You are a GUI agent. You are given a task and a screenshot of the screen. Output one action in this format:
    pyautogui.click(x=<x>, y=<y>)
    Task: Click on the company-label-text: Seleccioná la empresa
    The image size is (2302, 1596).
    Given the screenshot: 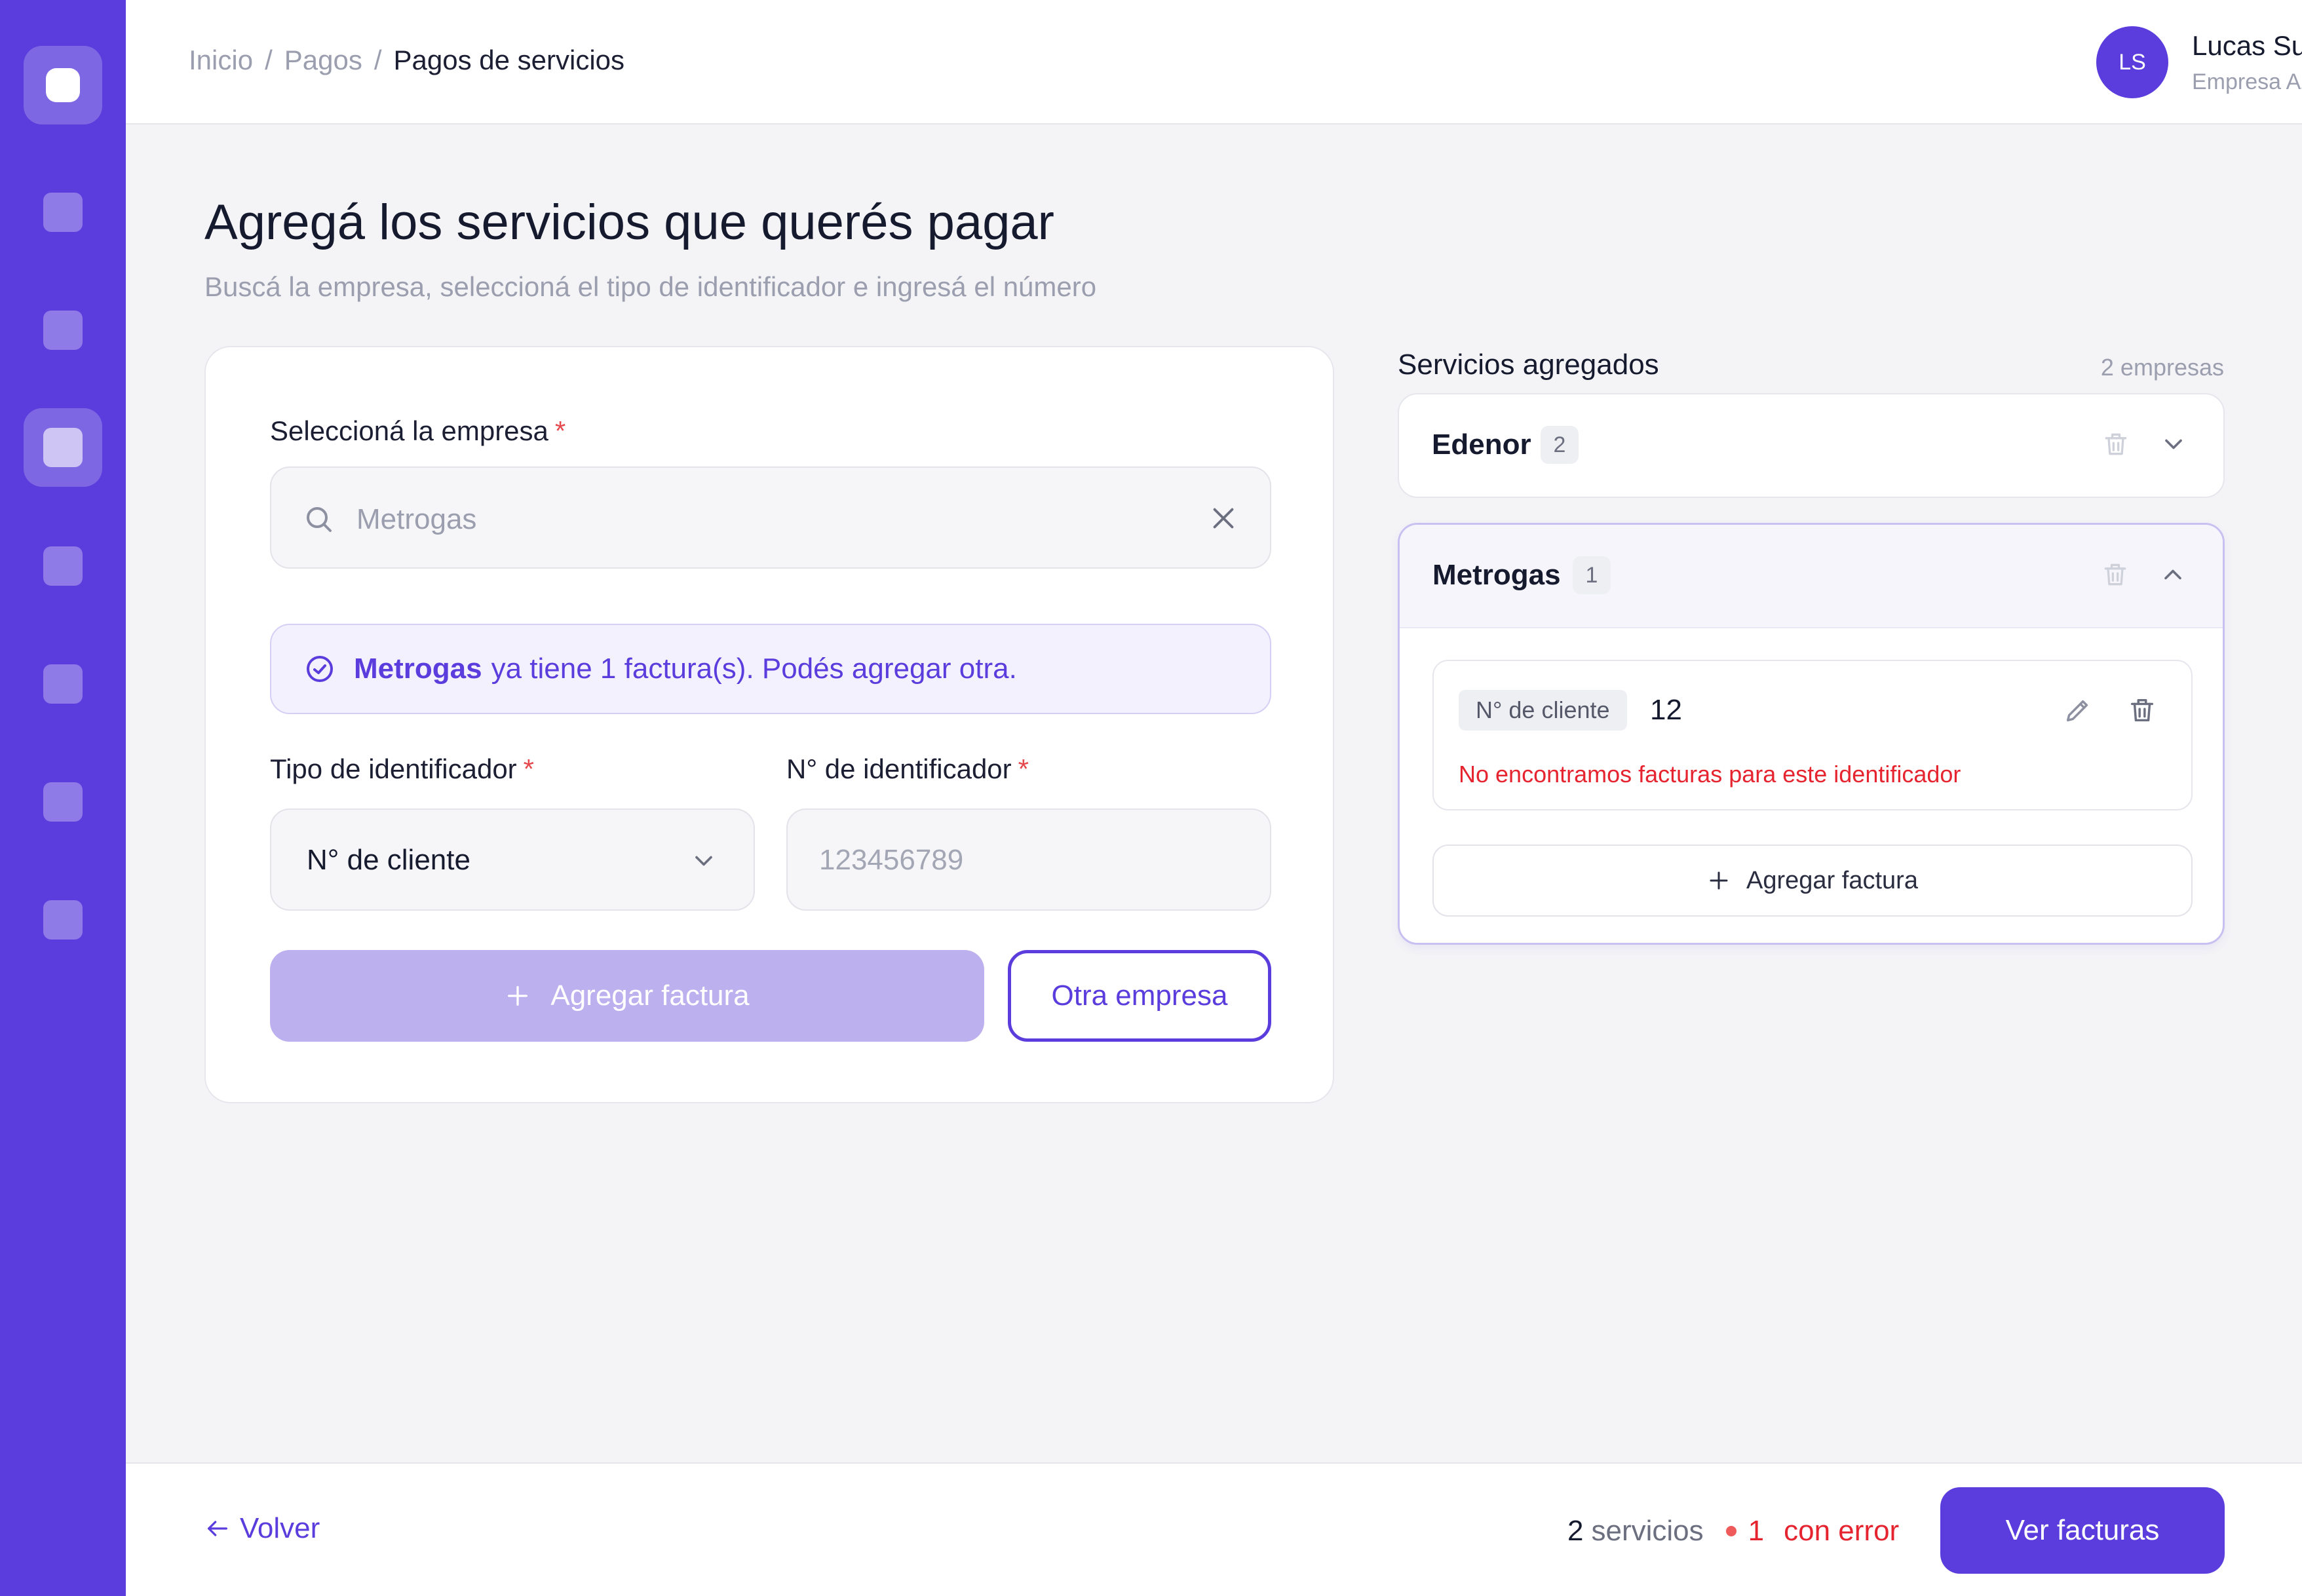 What is the action you would take?
    pyautogui.click(x=409, y=430)
    